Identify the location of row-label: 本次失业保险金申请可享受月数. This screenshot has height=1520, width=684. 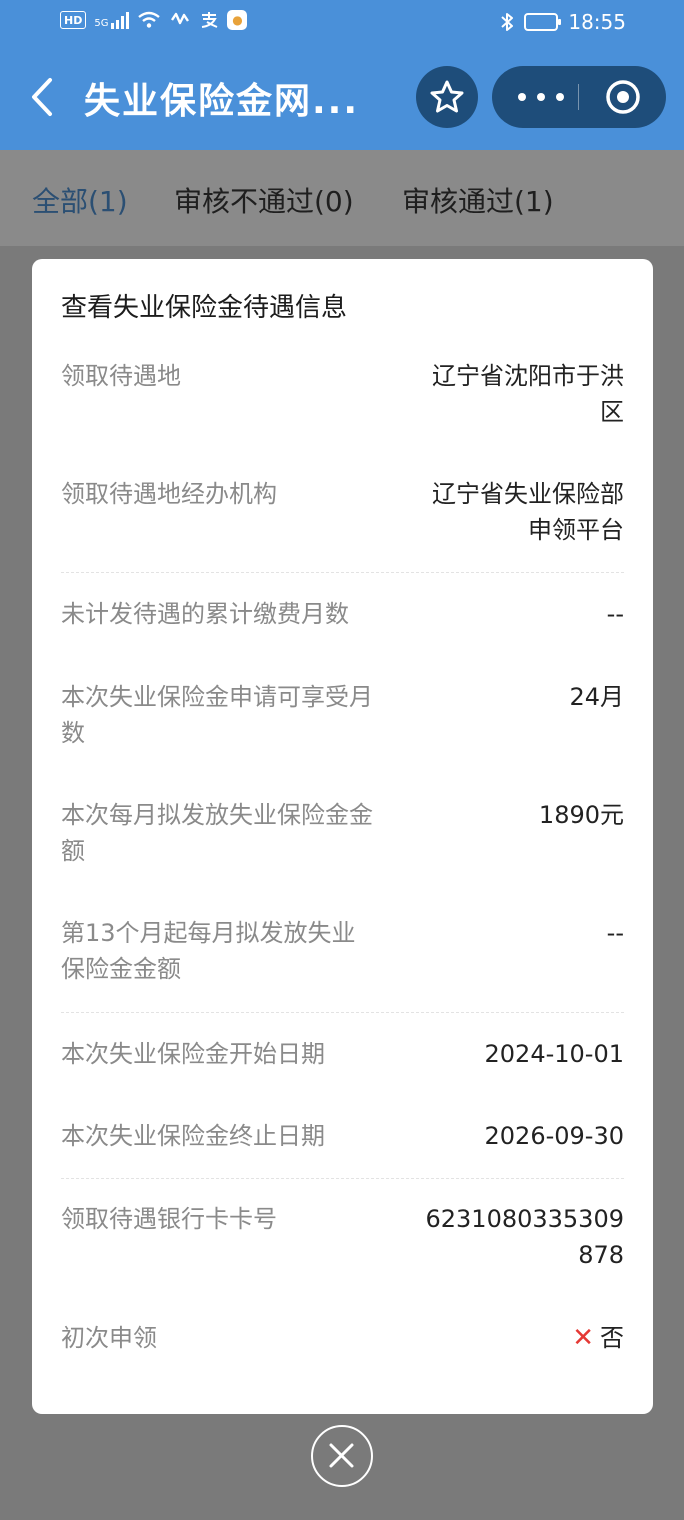
(217, 715).